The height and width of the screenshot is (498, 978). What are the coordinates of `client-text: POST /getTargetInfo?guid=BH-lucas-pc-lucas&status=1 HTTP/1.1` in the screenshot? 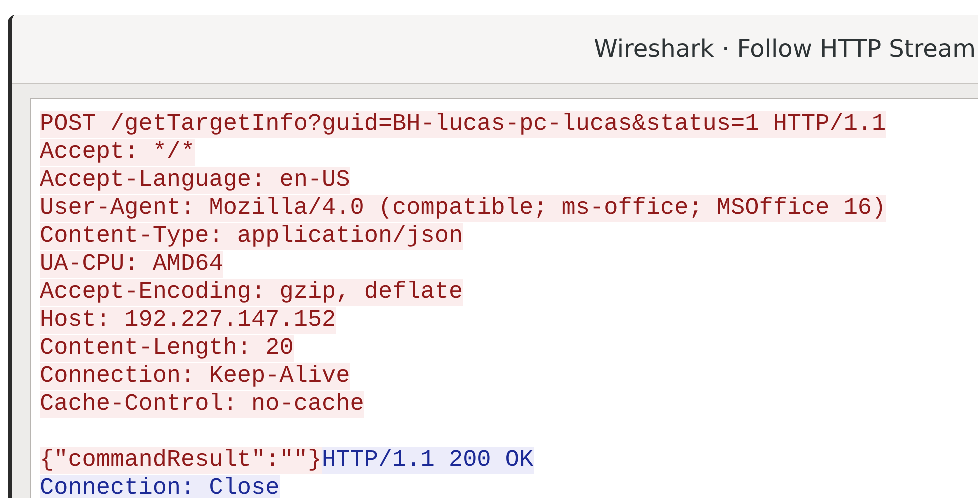 It's located at (463, 124).